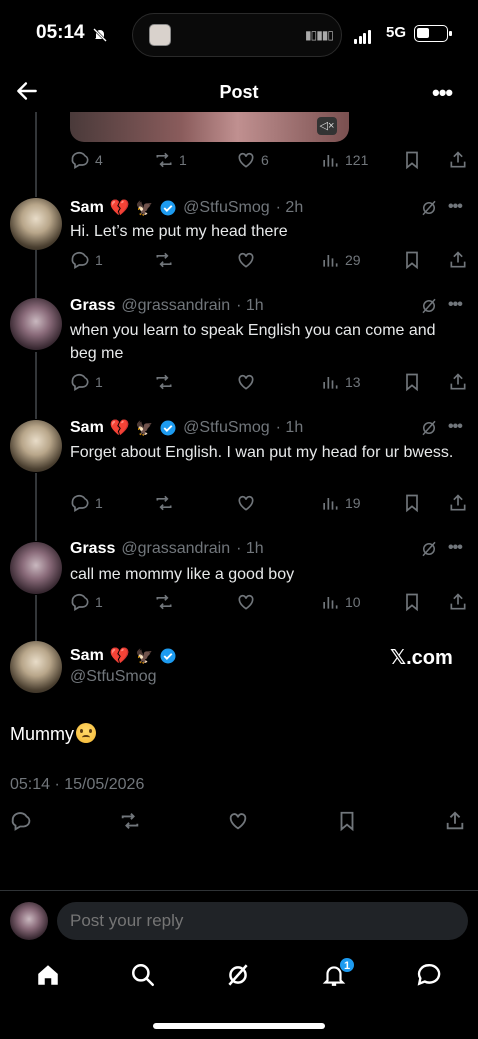 This screenshot has width=478, height=1039. What do you see at coordinates (252, 160) in the screenshot?
I see `like-button: 6` at bounding box center [252, 160].